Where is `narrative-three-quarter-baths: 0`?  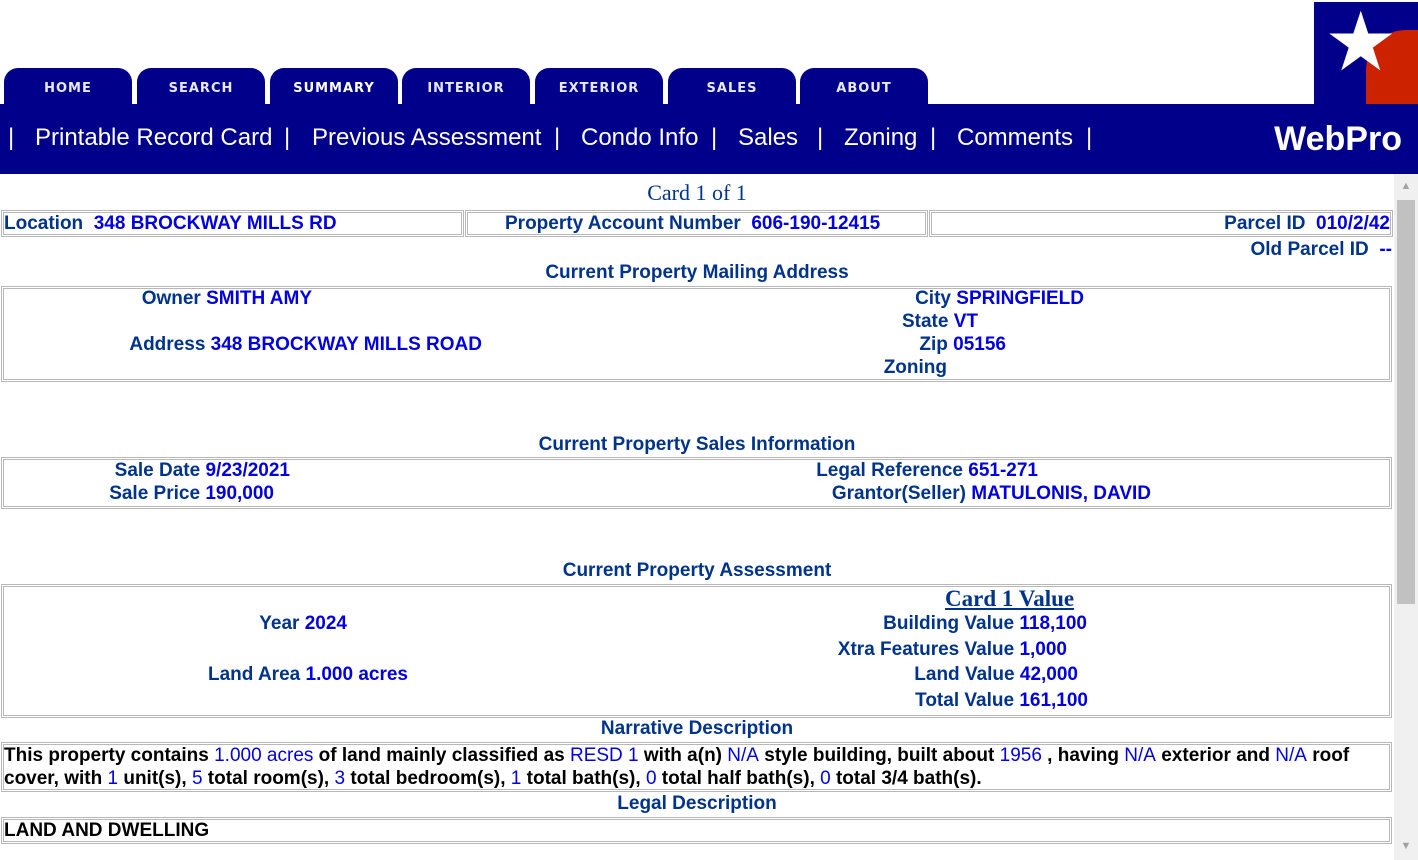 narrative-three-quarter-baths: 0 is located at coordinates (825, 778).